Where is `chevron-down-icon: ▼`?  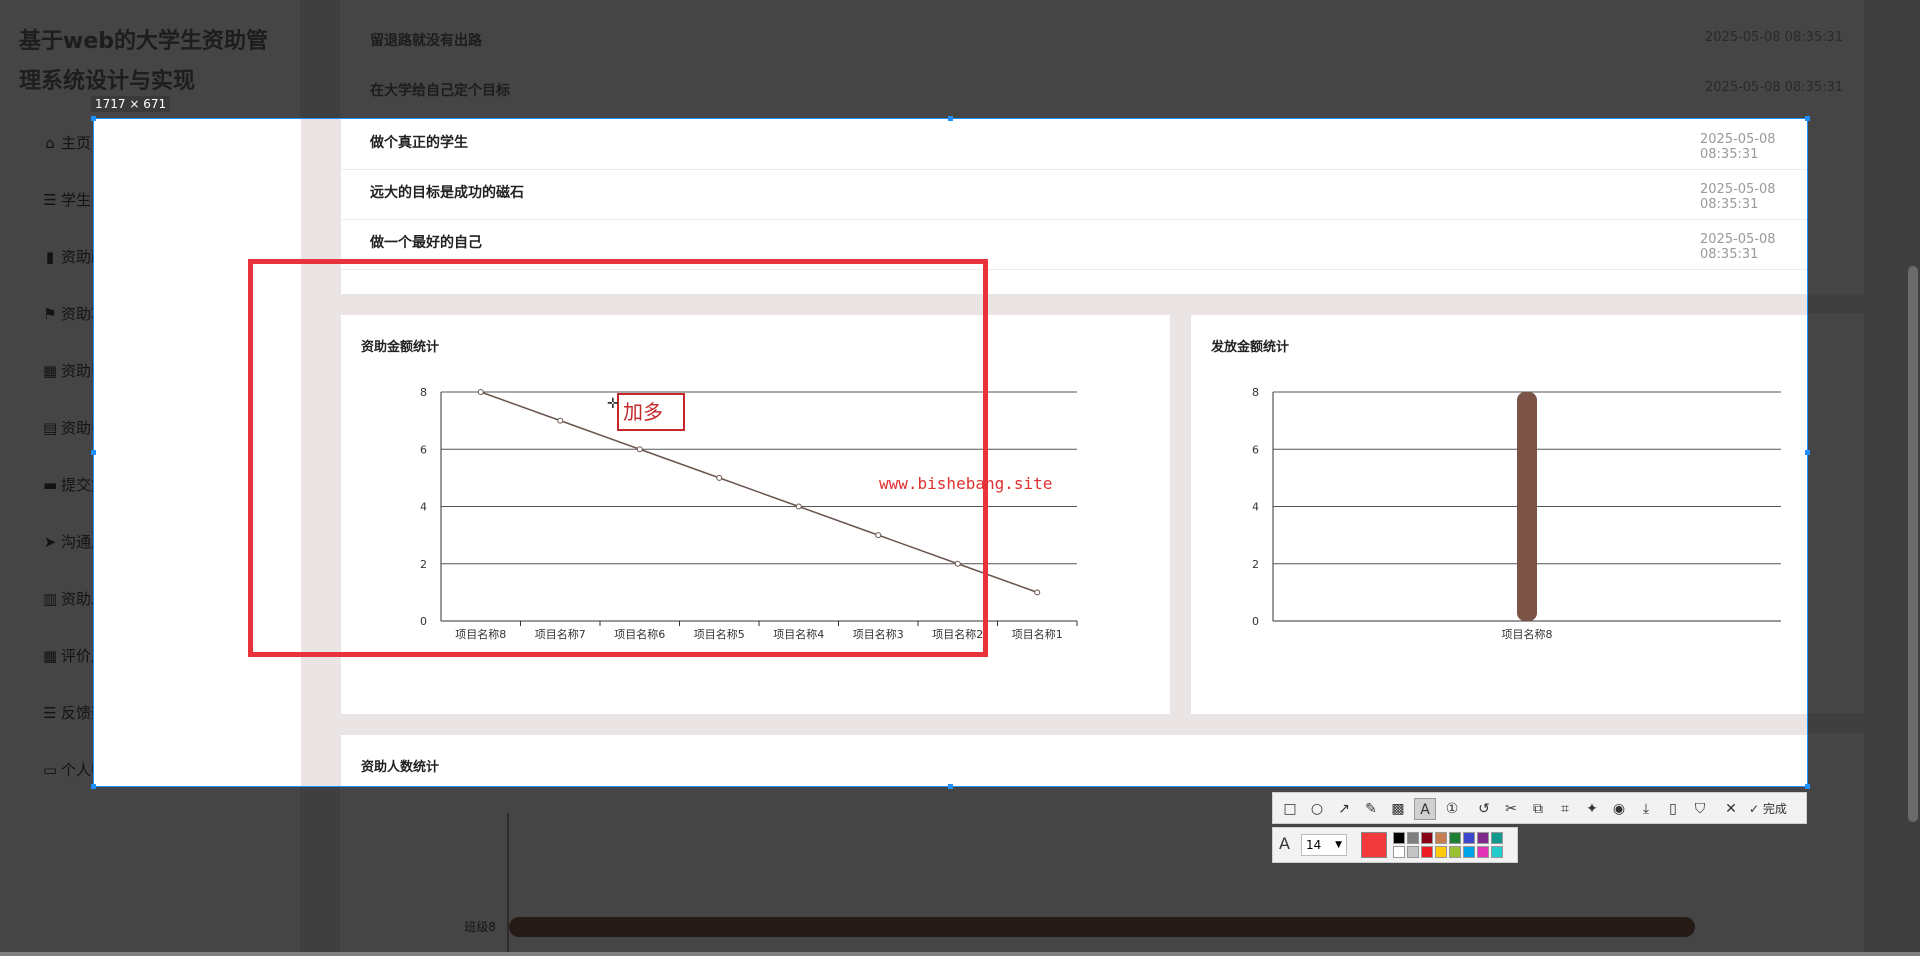
chevron-down-icon: ▼ is located at coordinates (1338, 845).